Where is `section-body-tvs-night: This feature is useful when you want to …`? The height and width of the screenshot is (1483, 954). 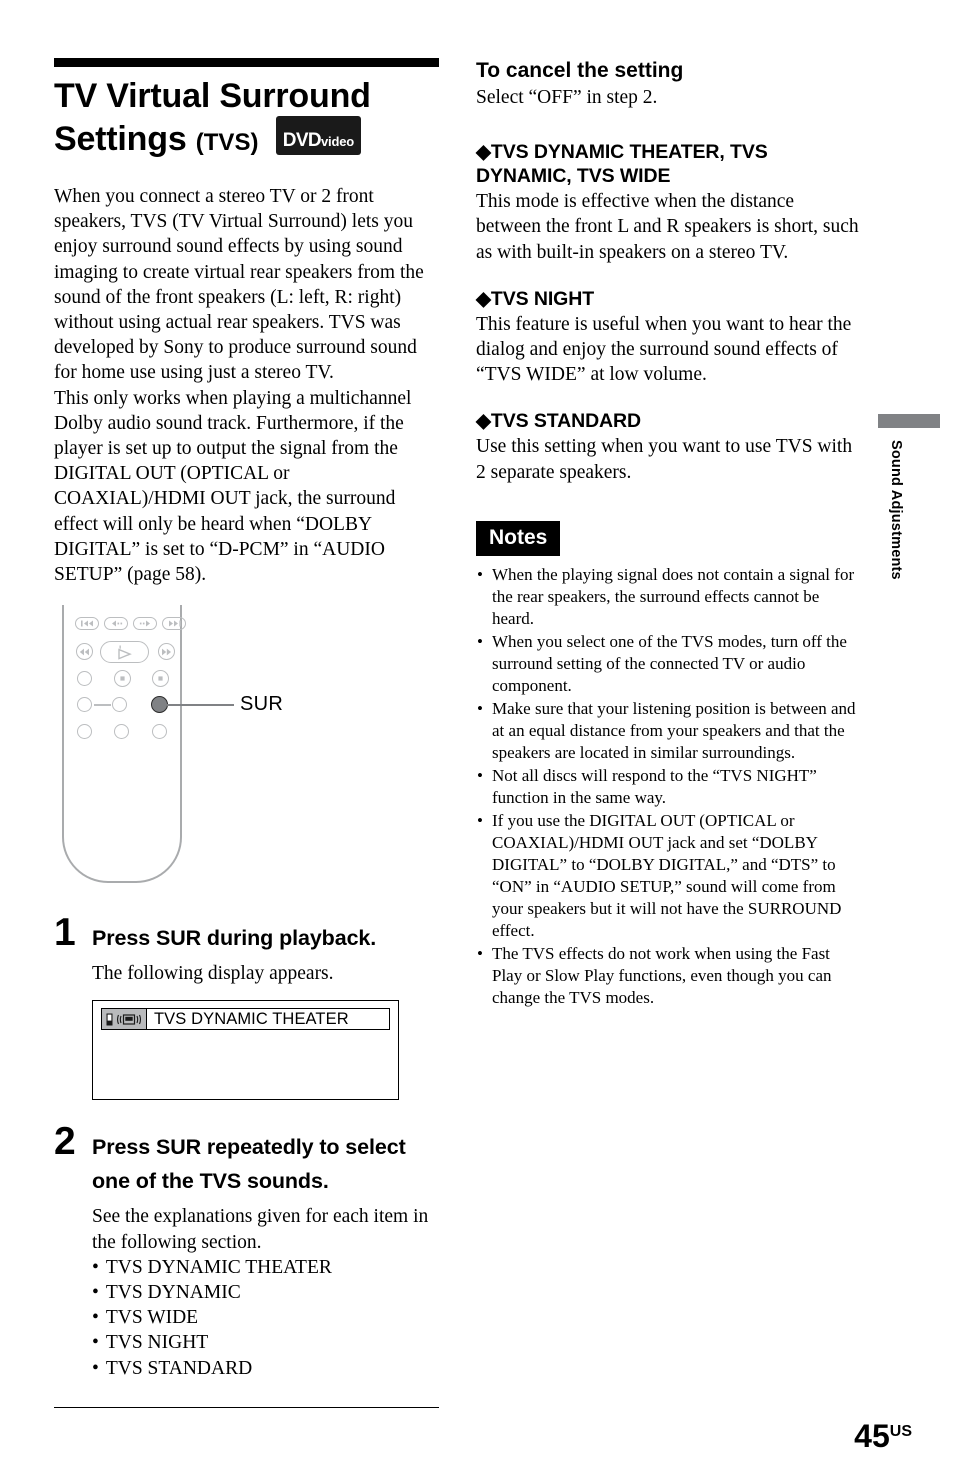 section-body-tvs-night: This feature is useful when you want to … is located at coordinates (664, 349).